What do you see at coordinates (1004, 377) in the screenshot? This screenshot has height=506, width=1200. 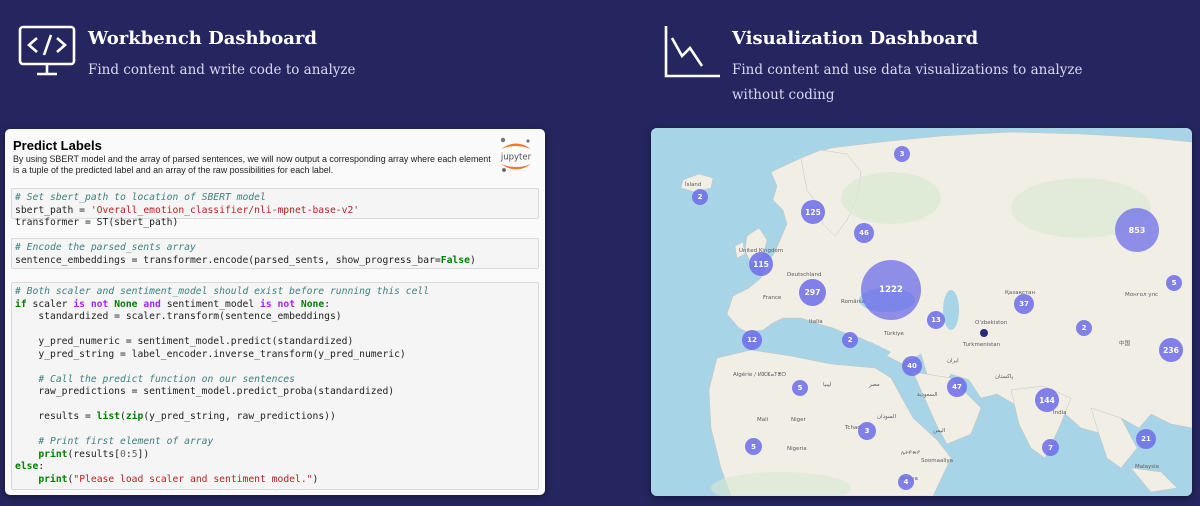 I see `place-label: پاکستان` at bounding box center [1004, 377].